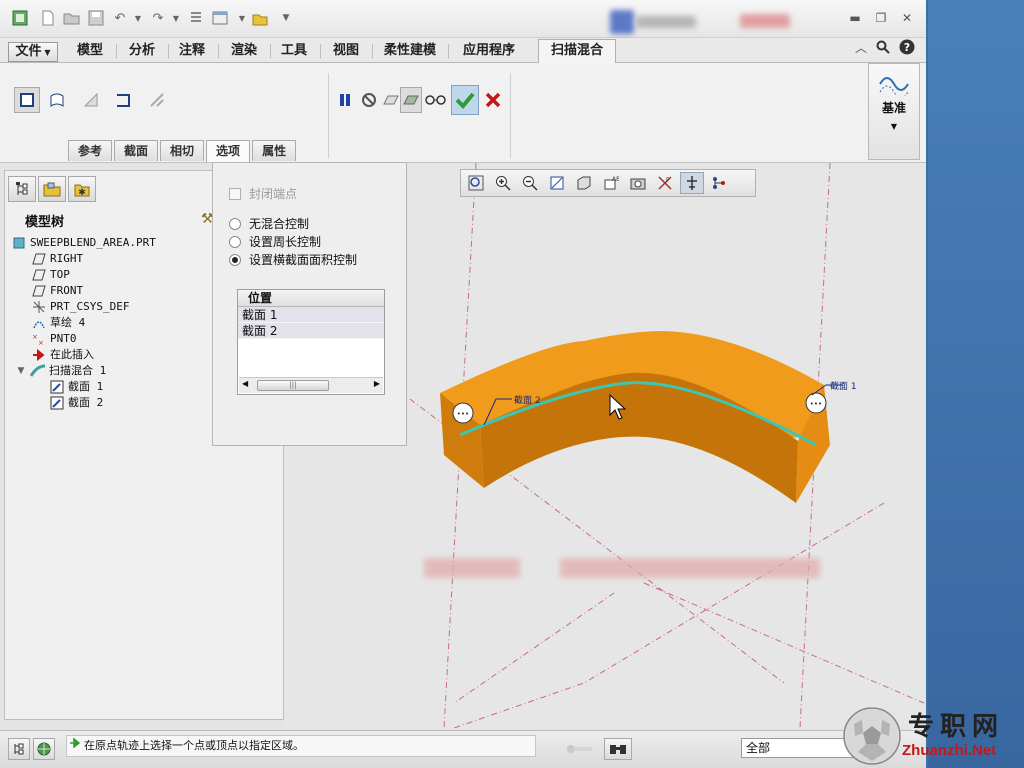 The width and height of the screenshot is (1024, 768). I want to click on thicken-icon, so click(123, 100).